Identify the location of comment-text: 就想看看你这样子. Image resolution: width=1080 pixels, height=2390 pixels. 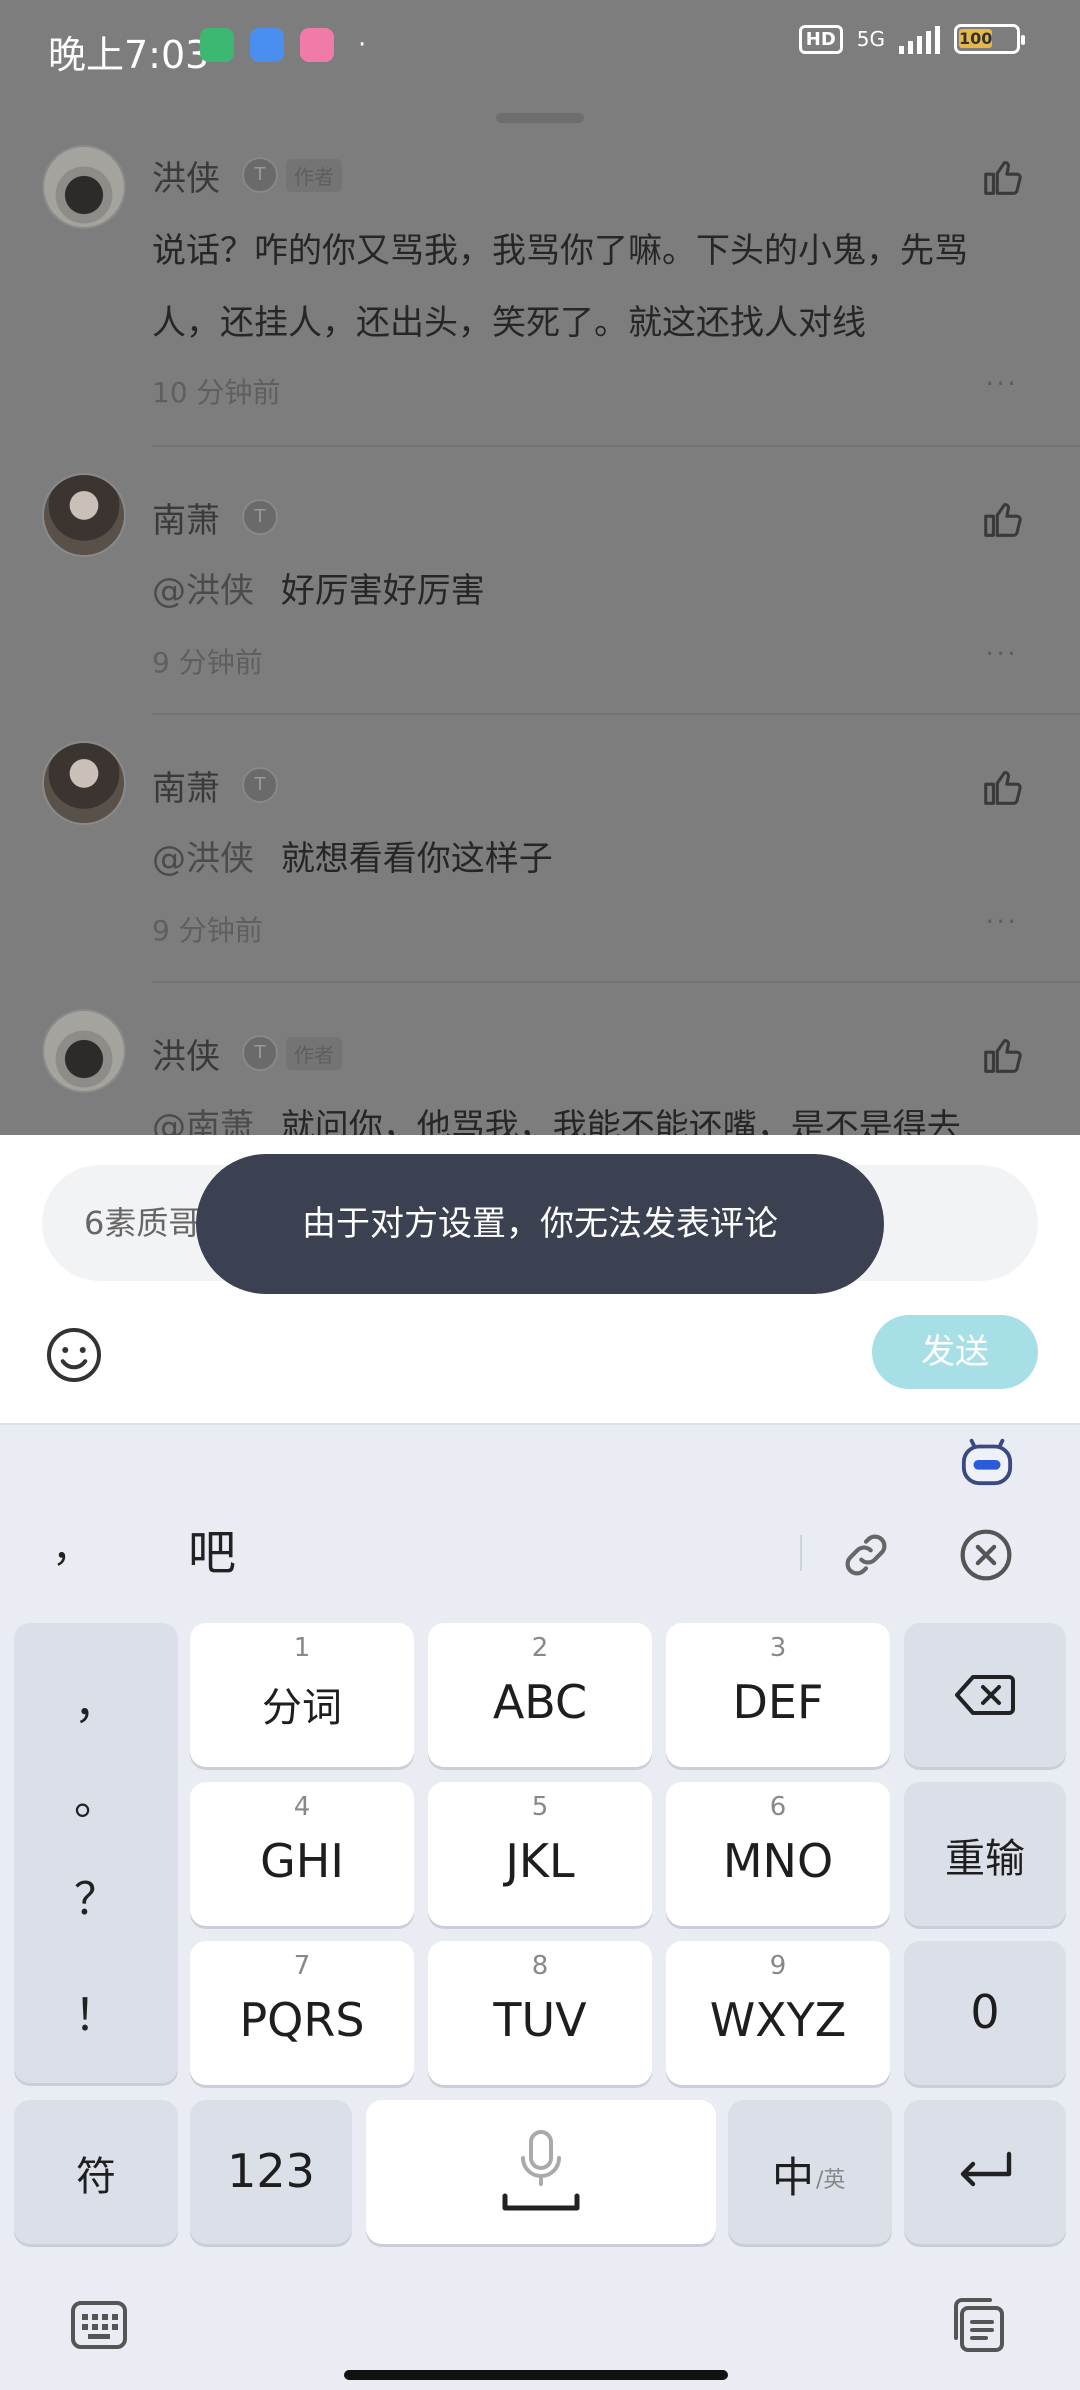
(416, 859).